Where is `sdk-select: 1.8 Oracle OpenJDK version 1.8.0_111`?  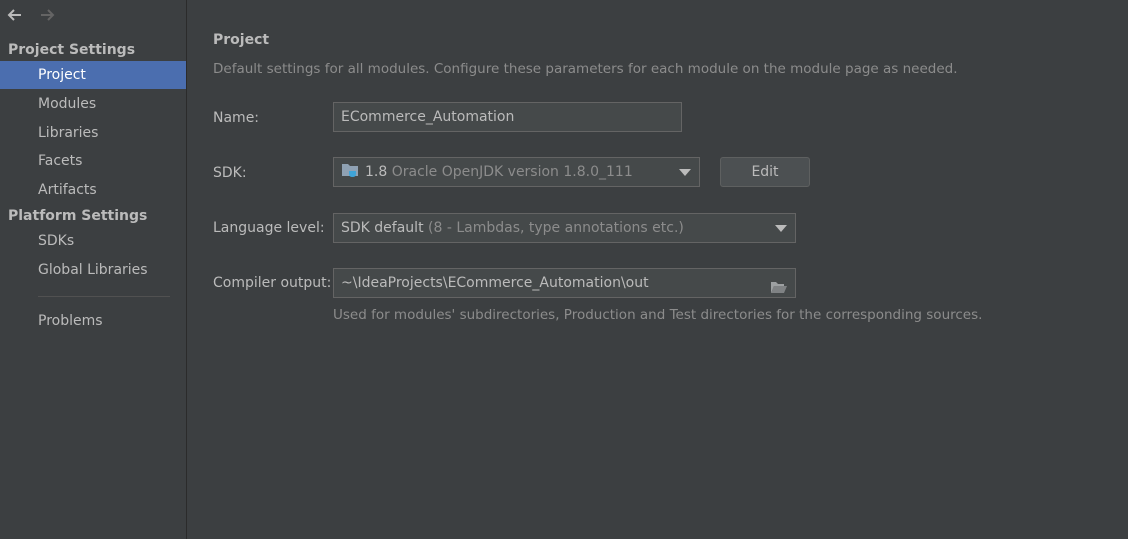 sdk-select: 1.8 Oracle OpenJDK version 1.8.0_111 is located at coordinates (516, 172).